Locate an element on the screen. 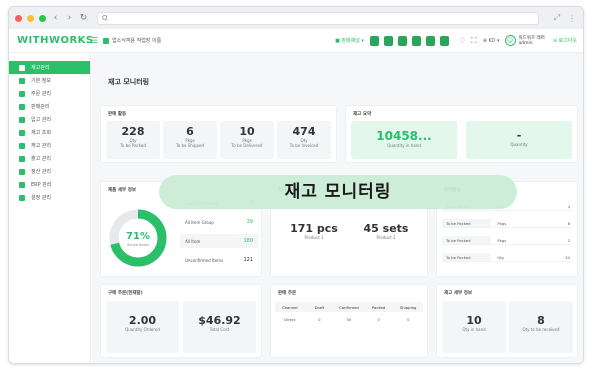  item-label: Product 1 is located at coordinates (314, 237).